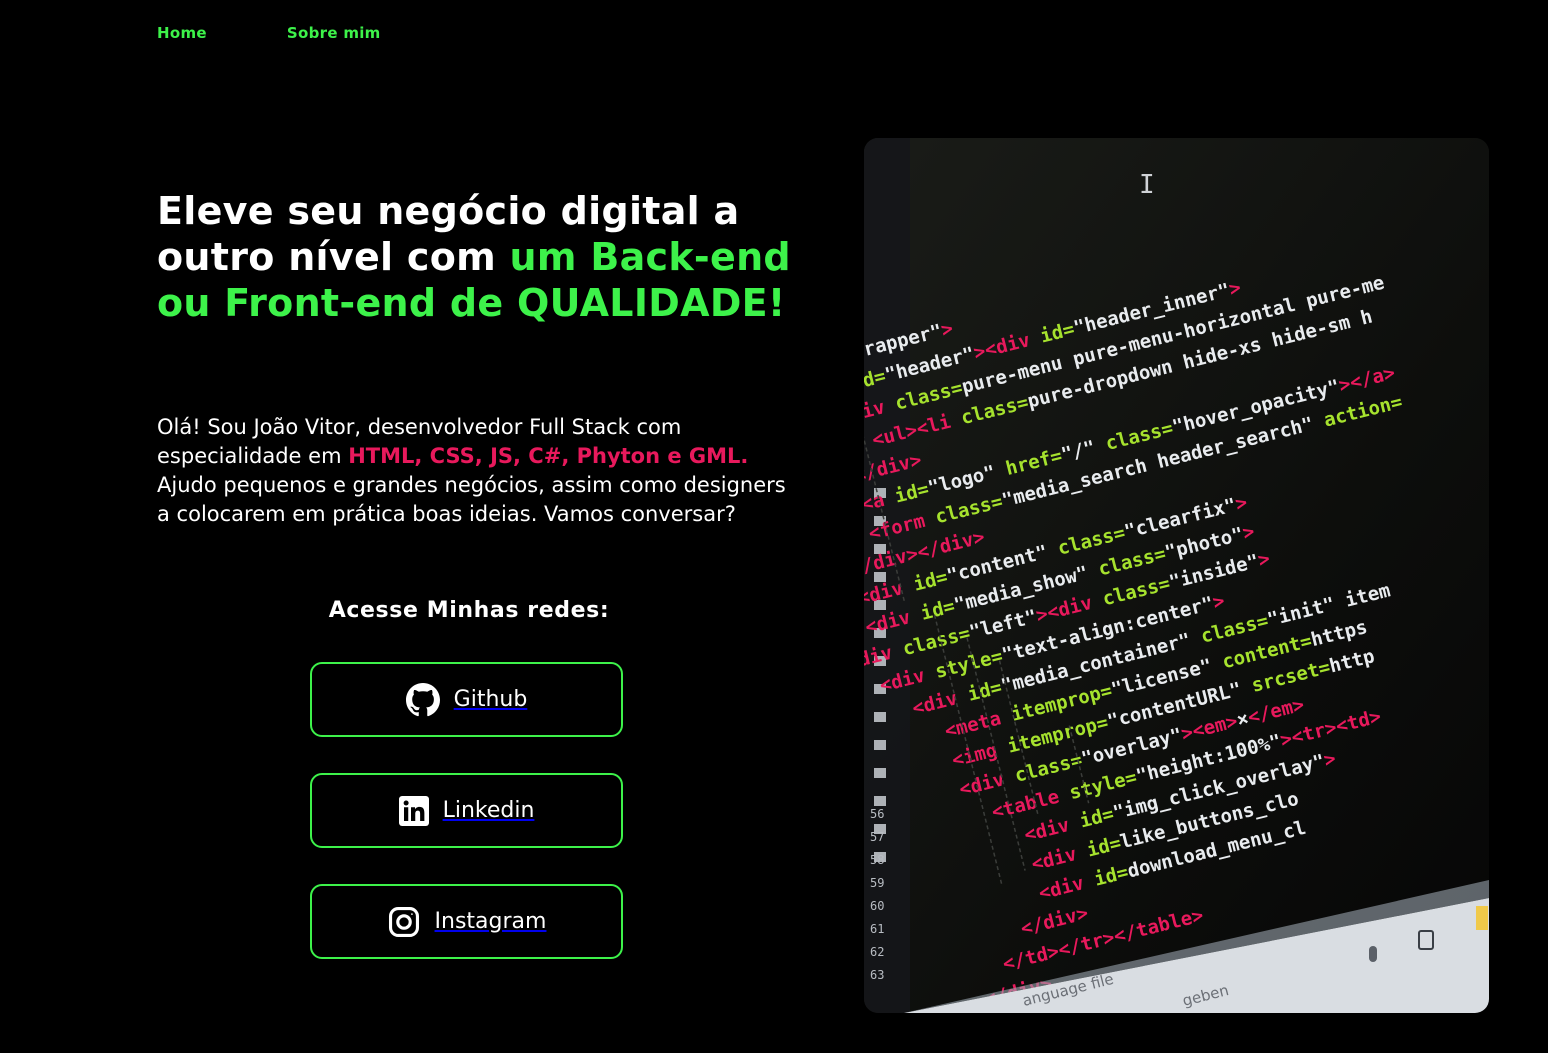 The image size is (1548, 1053). What do you see at coordinates (877, 837) in the screenshot?
I see `line-number: 57` at bounding box center [877, 837].